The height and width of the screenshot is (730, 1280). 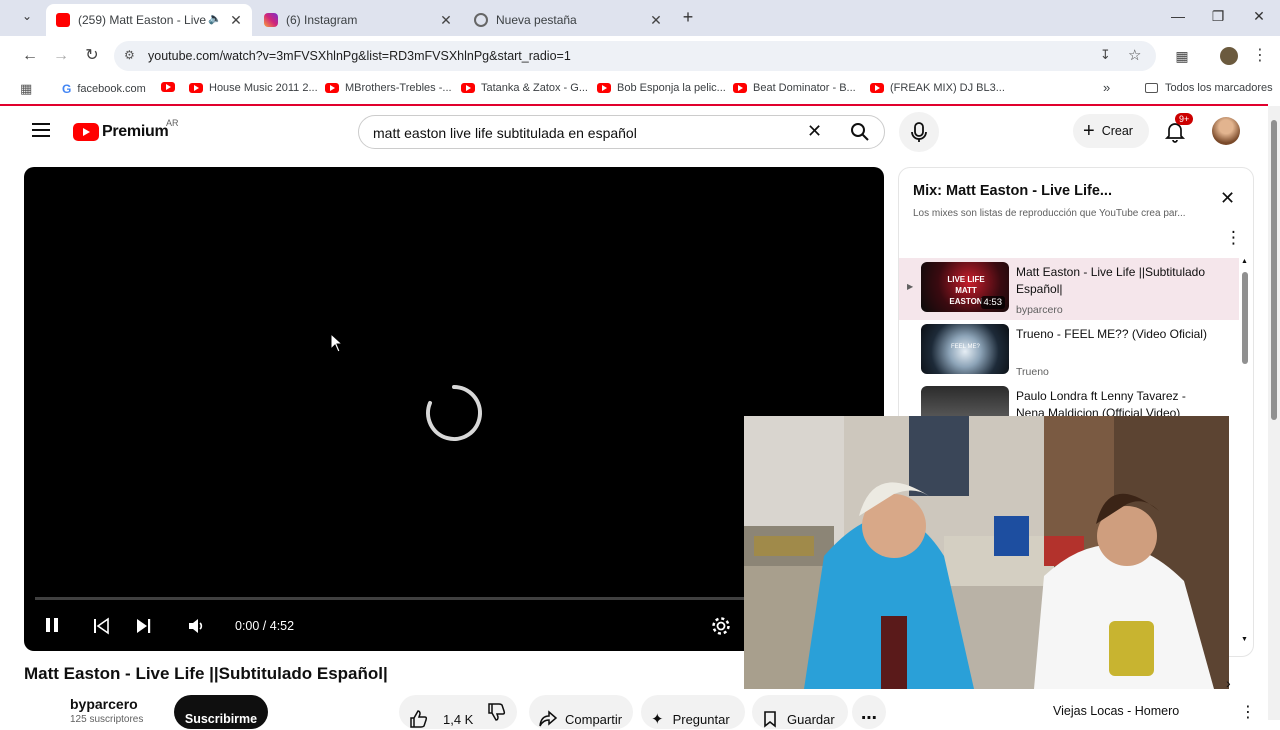 What do you see at coordinates (1218, 16) in the screenshot?
I see `restore-icon: ❐` at bounding box center [1218, 16].